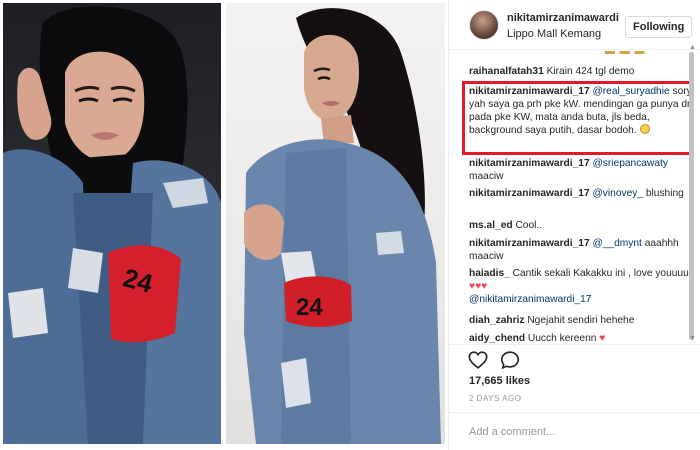 This screenshot has width=700, height=450. I want to click on comment-mention: @__dmynt, so click(616, 243).